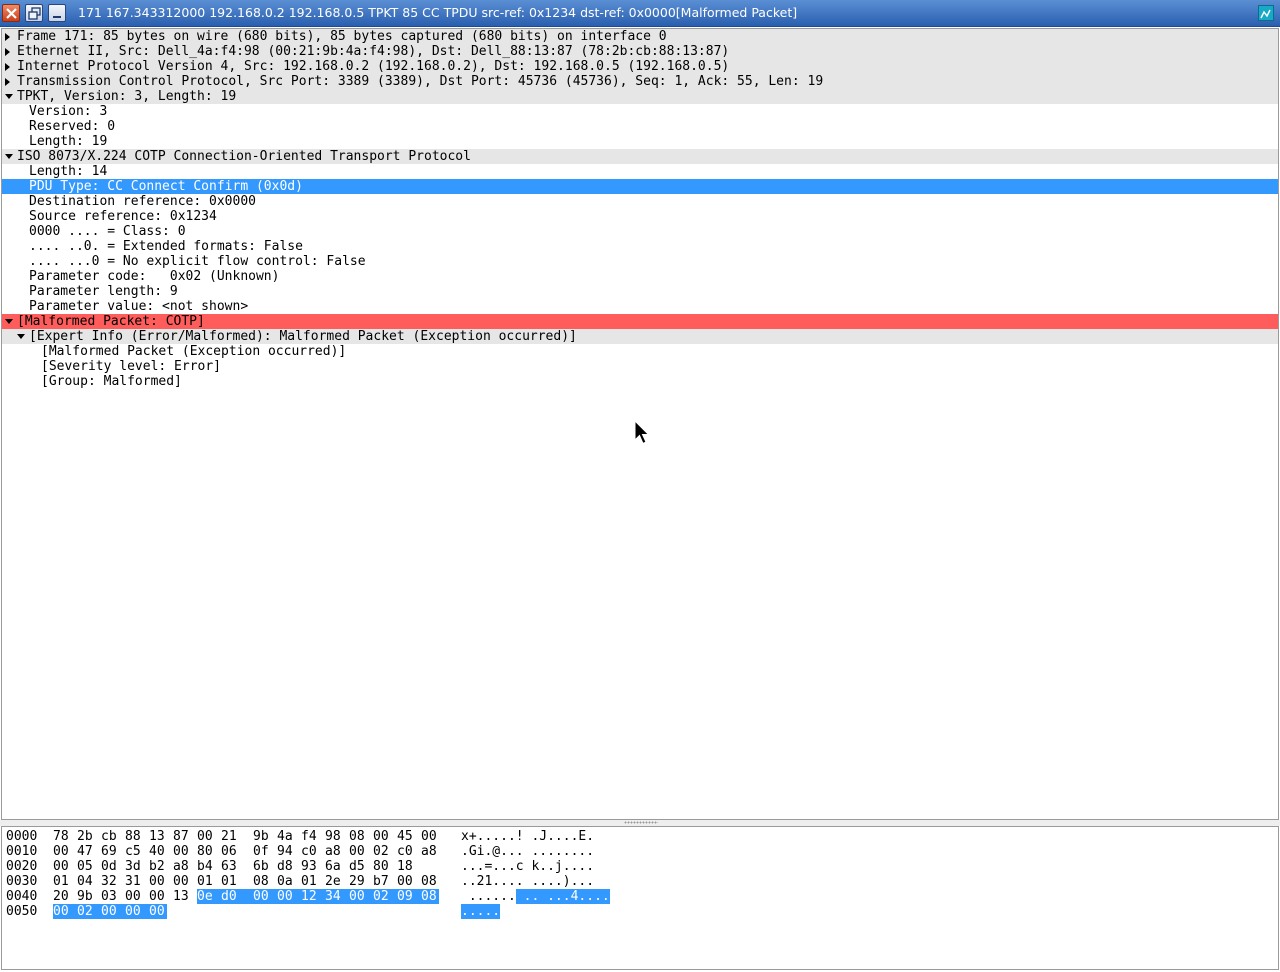 The image size is (1280, 972). Describe the element at coordinates (334, 881) in the screenshot. I see `hex-byte: 2e` at that location.